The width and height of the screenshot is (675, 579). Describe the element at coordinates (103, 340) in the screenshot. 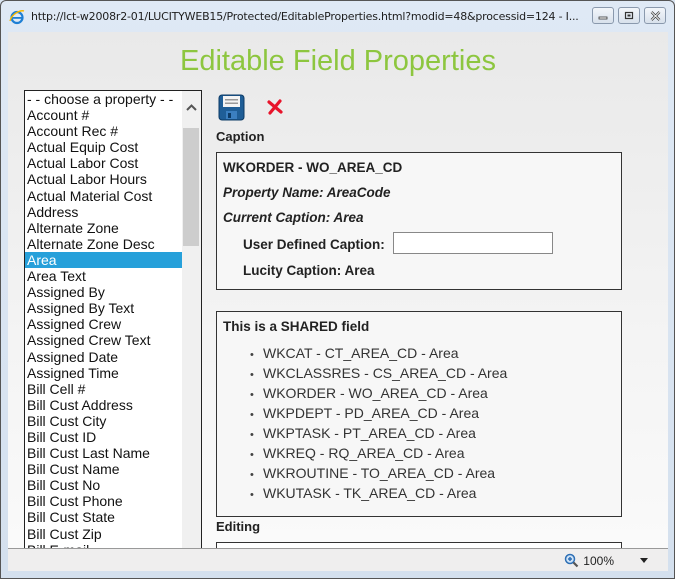

I see `property-option: Assigned Crew Text` at that location.